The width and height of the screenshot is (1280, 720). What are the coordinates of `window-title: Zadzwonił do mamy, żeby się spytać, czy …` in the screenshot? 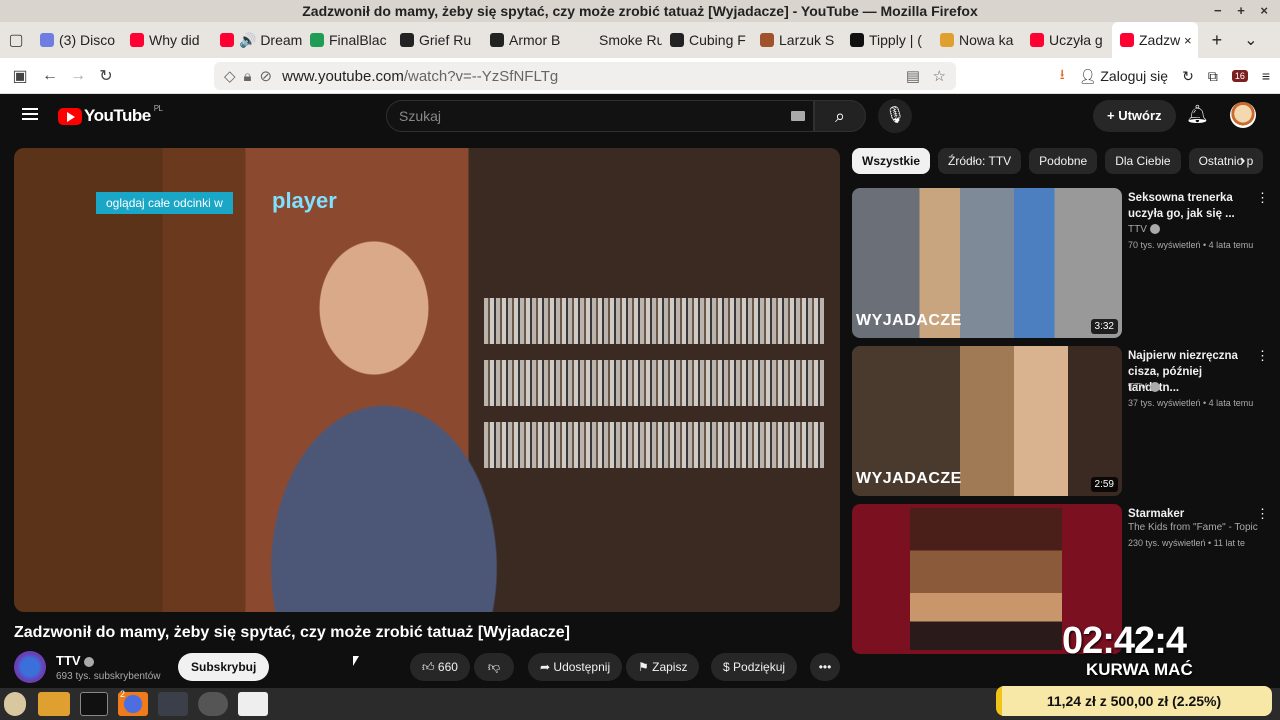 It's located at (640, 11).